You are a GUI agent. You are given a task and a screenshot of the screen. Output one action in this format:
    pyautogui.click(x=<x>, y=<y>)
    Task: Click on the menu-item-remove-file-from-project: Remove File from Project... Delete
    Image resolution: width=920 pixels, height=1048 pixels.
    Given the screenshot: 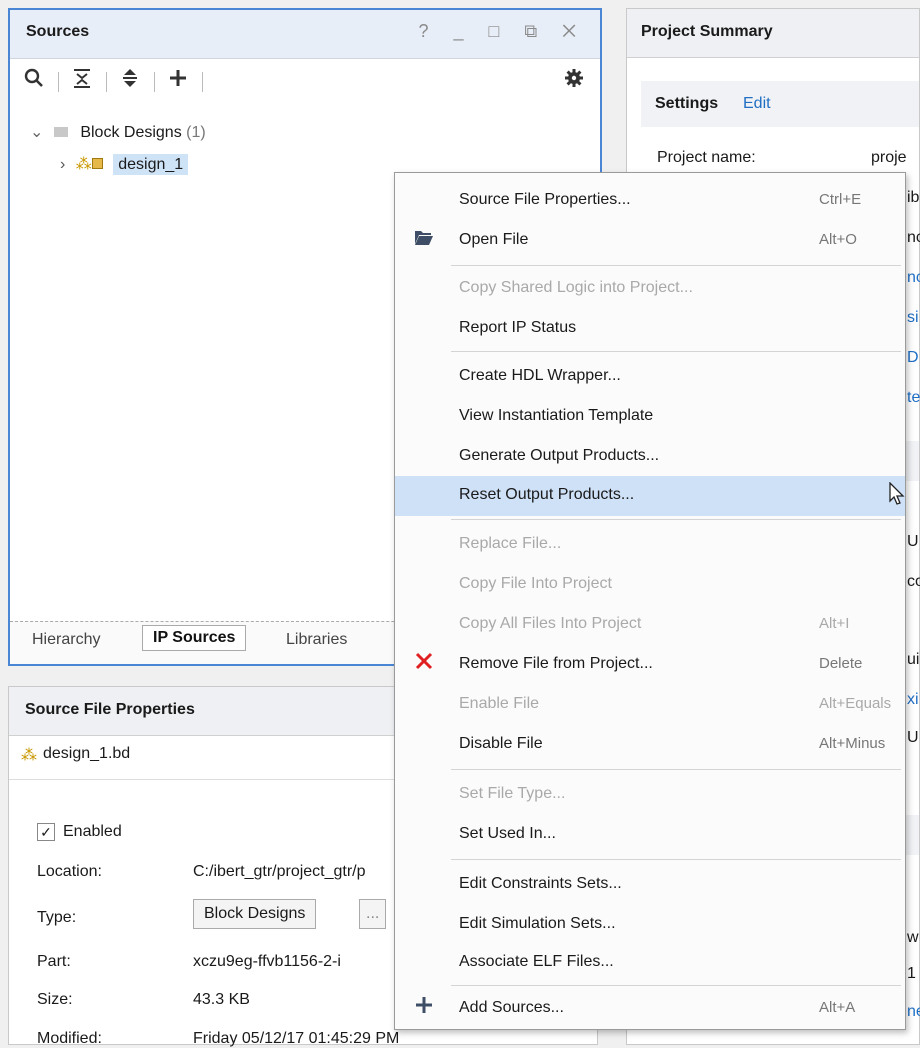 What is the action you would take?
    pyautogui.click(x=650, y=665)
    